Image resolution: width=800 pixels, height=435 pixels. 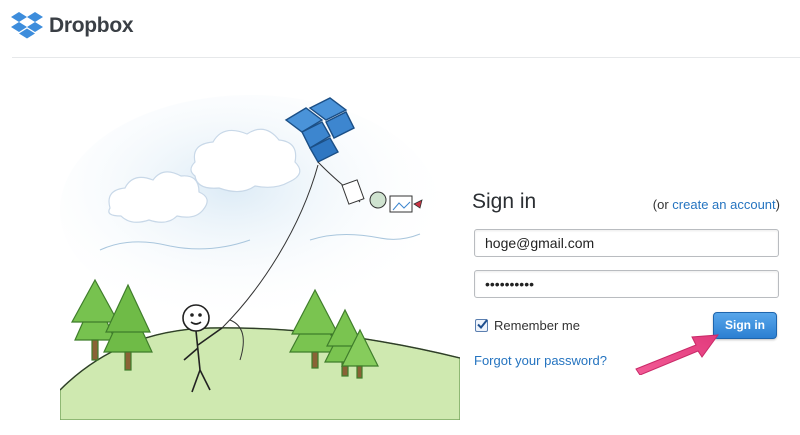 What do you see at coordinates (406, 57) in the screenshot?
I see `header-divider` at bounding box center [406, 57].